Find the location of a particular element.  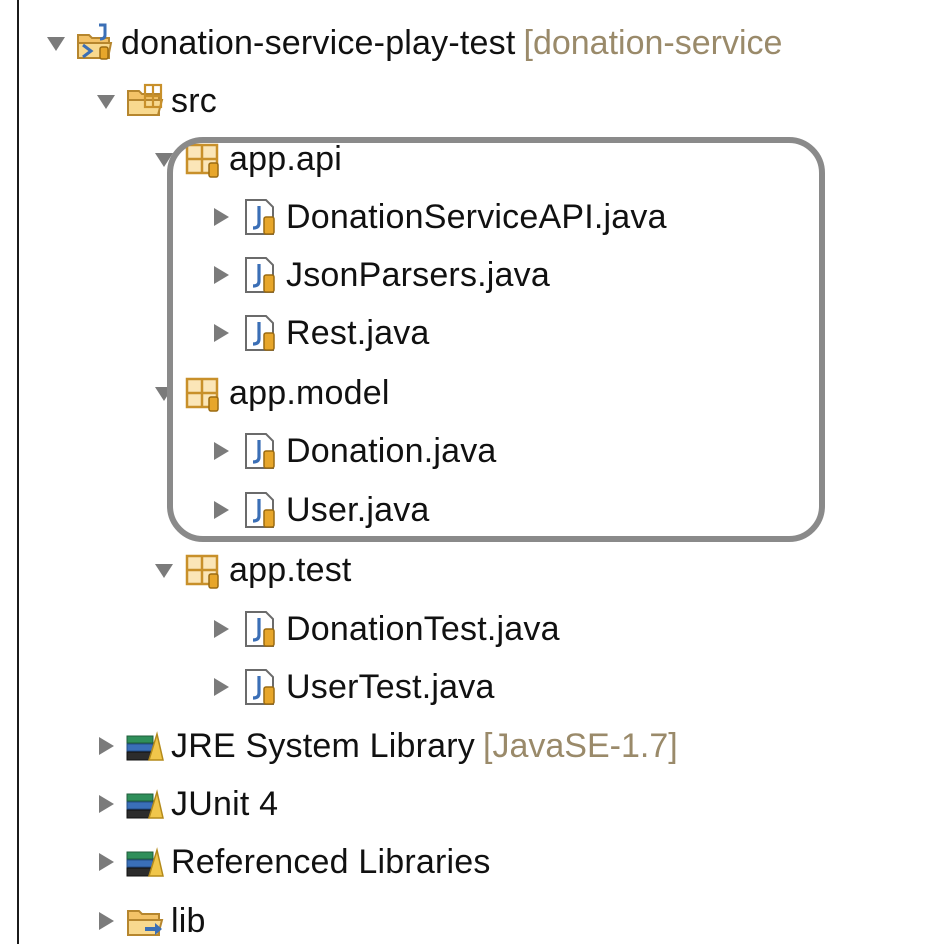

tree-item-lib-folder: lib is located at coordinates (150, 921).